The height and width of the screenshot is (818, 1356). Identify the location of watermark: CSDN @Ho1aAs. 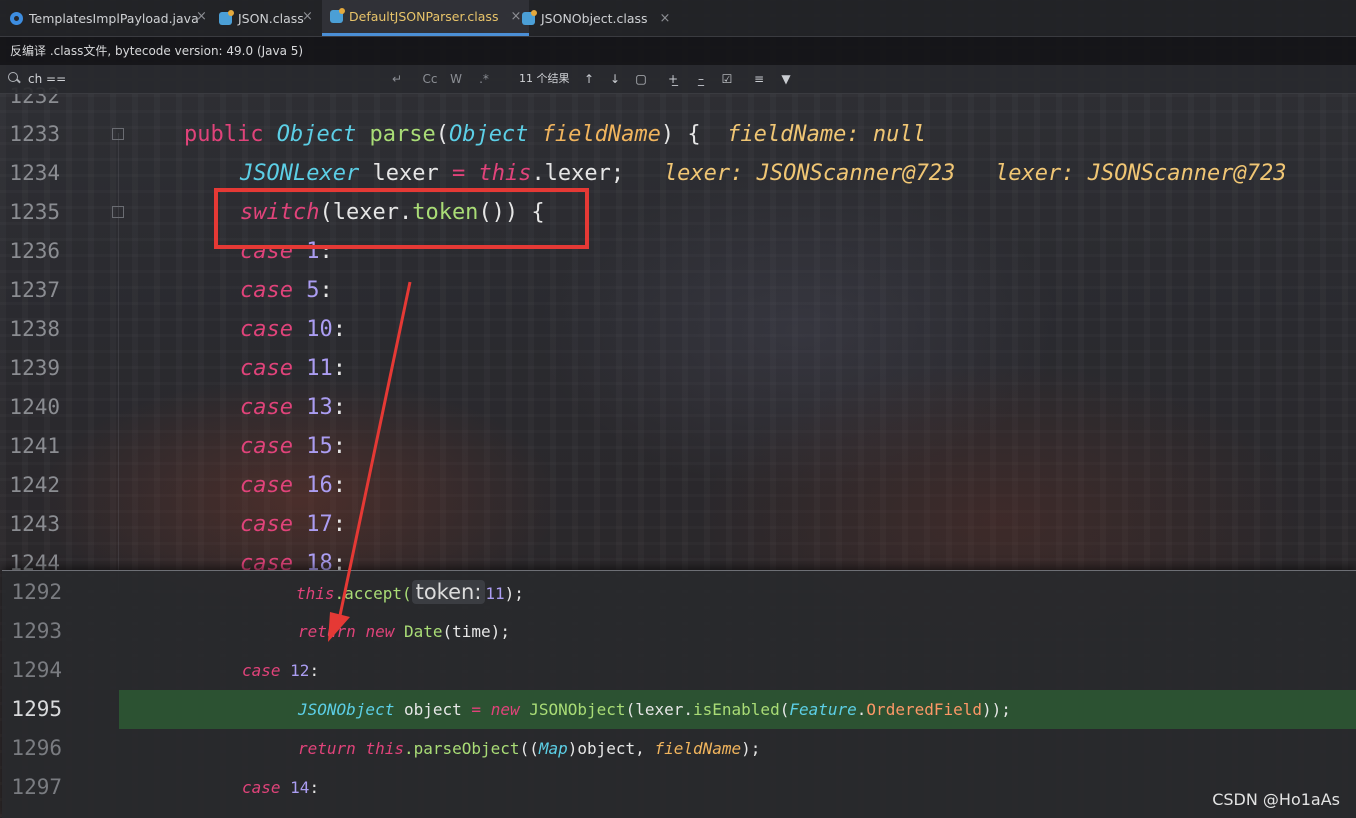
(1276, 799).